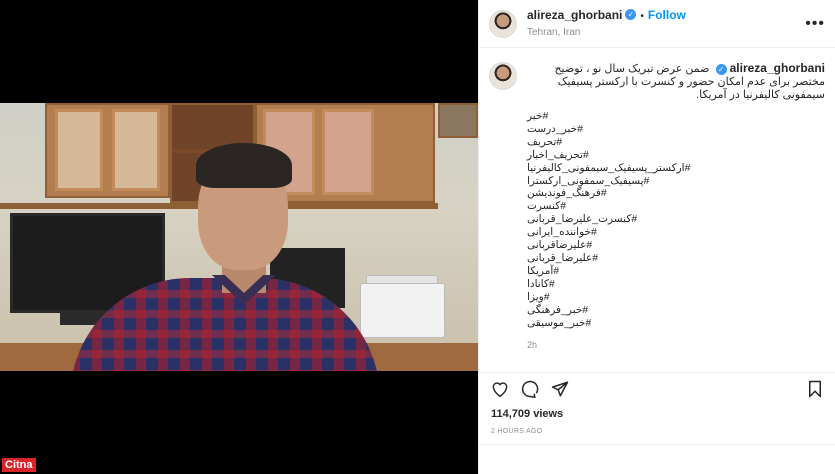  Describe the element at coordinates (657, 388) in the screenshot. I see `action-bar` at that location.